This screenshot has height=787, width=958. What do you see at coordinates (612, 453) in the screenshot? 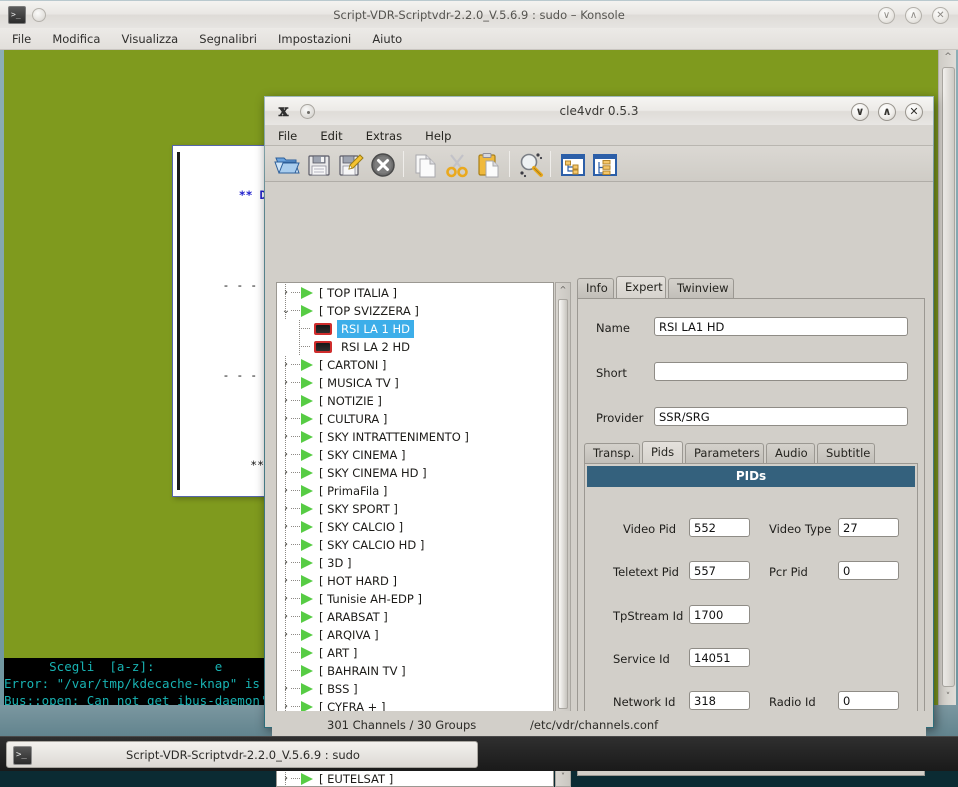
I see `subtab-transp: Transp.` at bounding box center [612, 453].